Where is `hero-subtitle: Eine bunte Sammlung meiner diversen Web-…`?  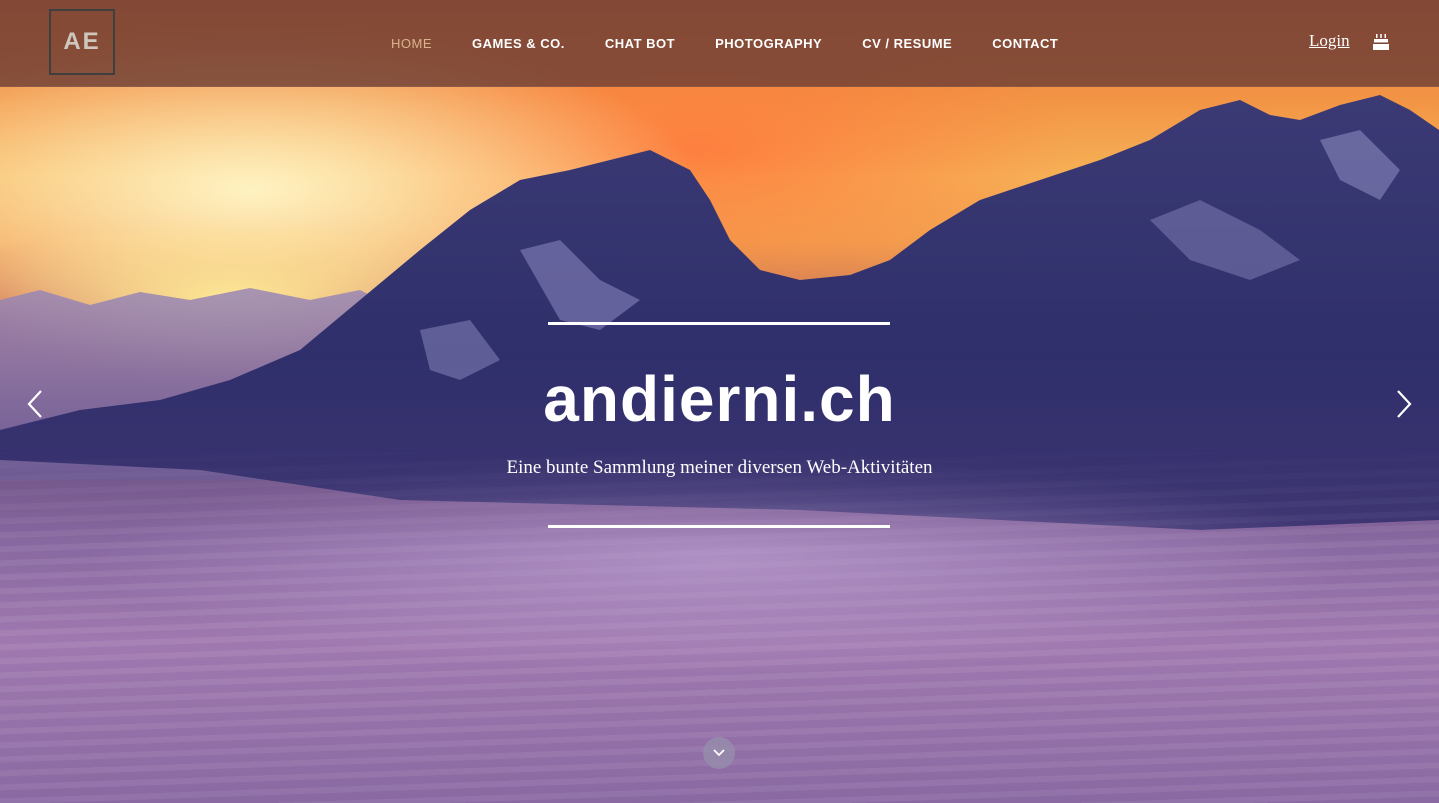 hero-subtitle: Eine bunte Sammlung meiner diversen Web-… is located at coordinates (719, 467).